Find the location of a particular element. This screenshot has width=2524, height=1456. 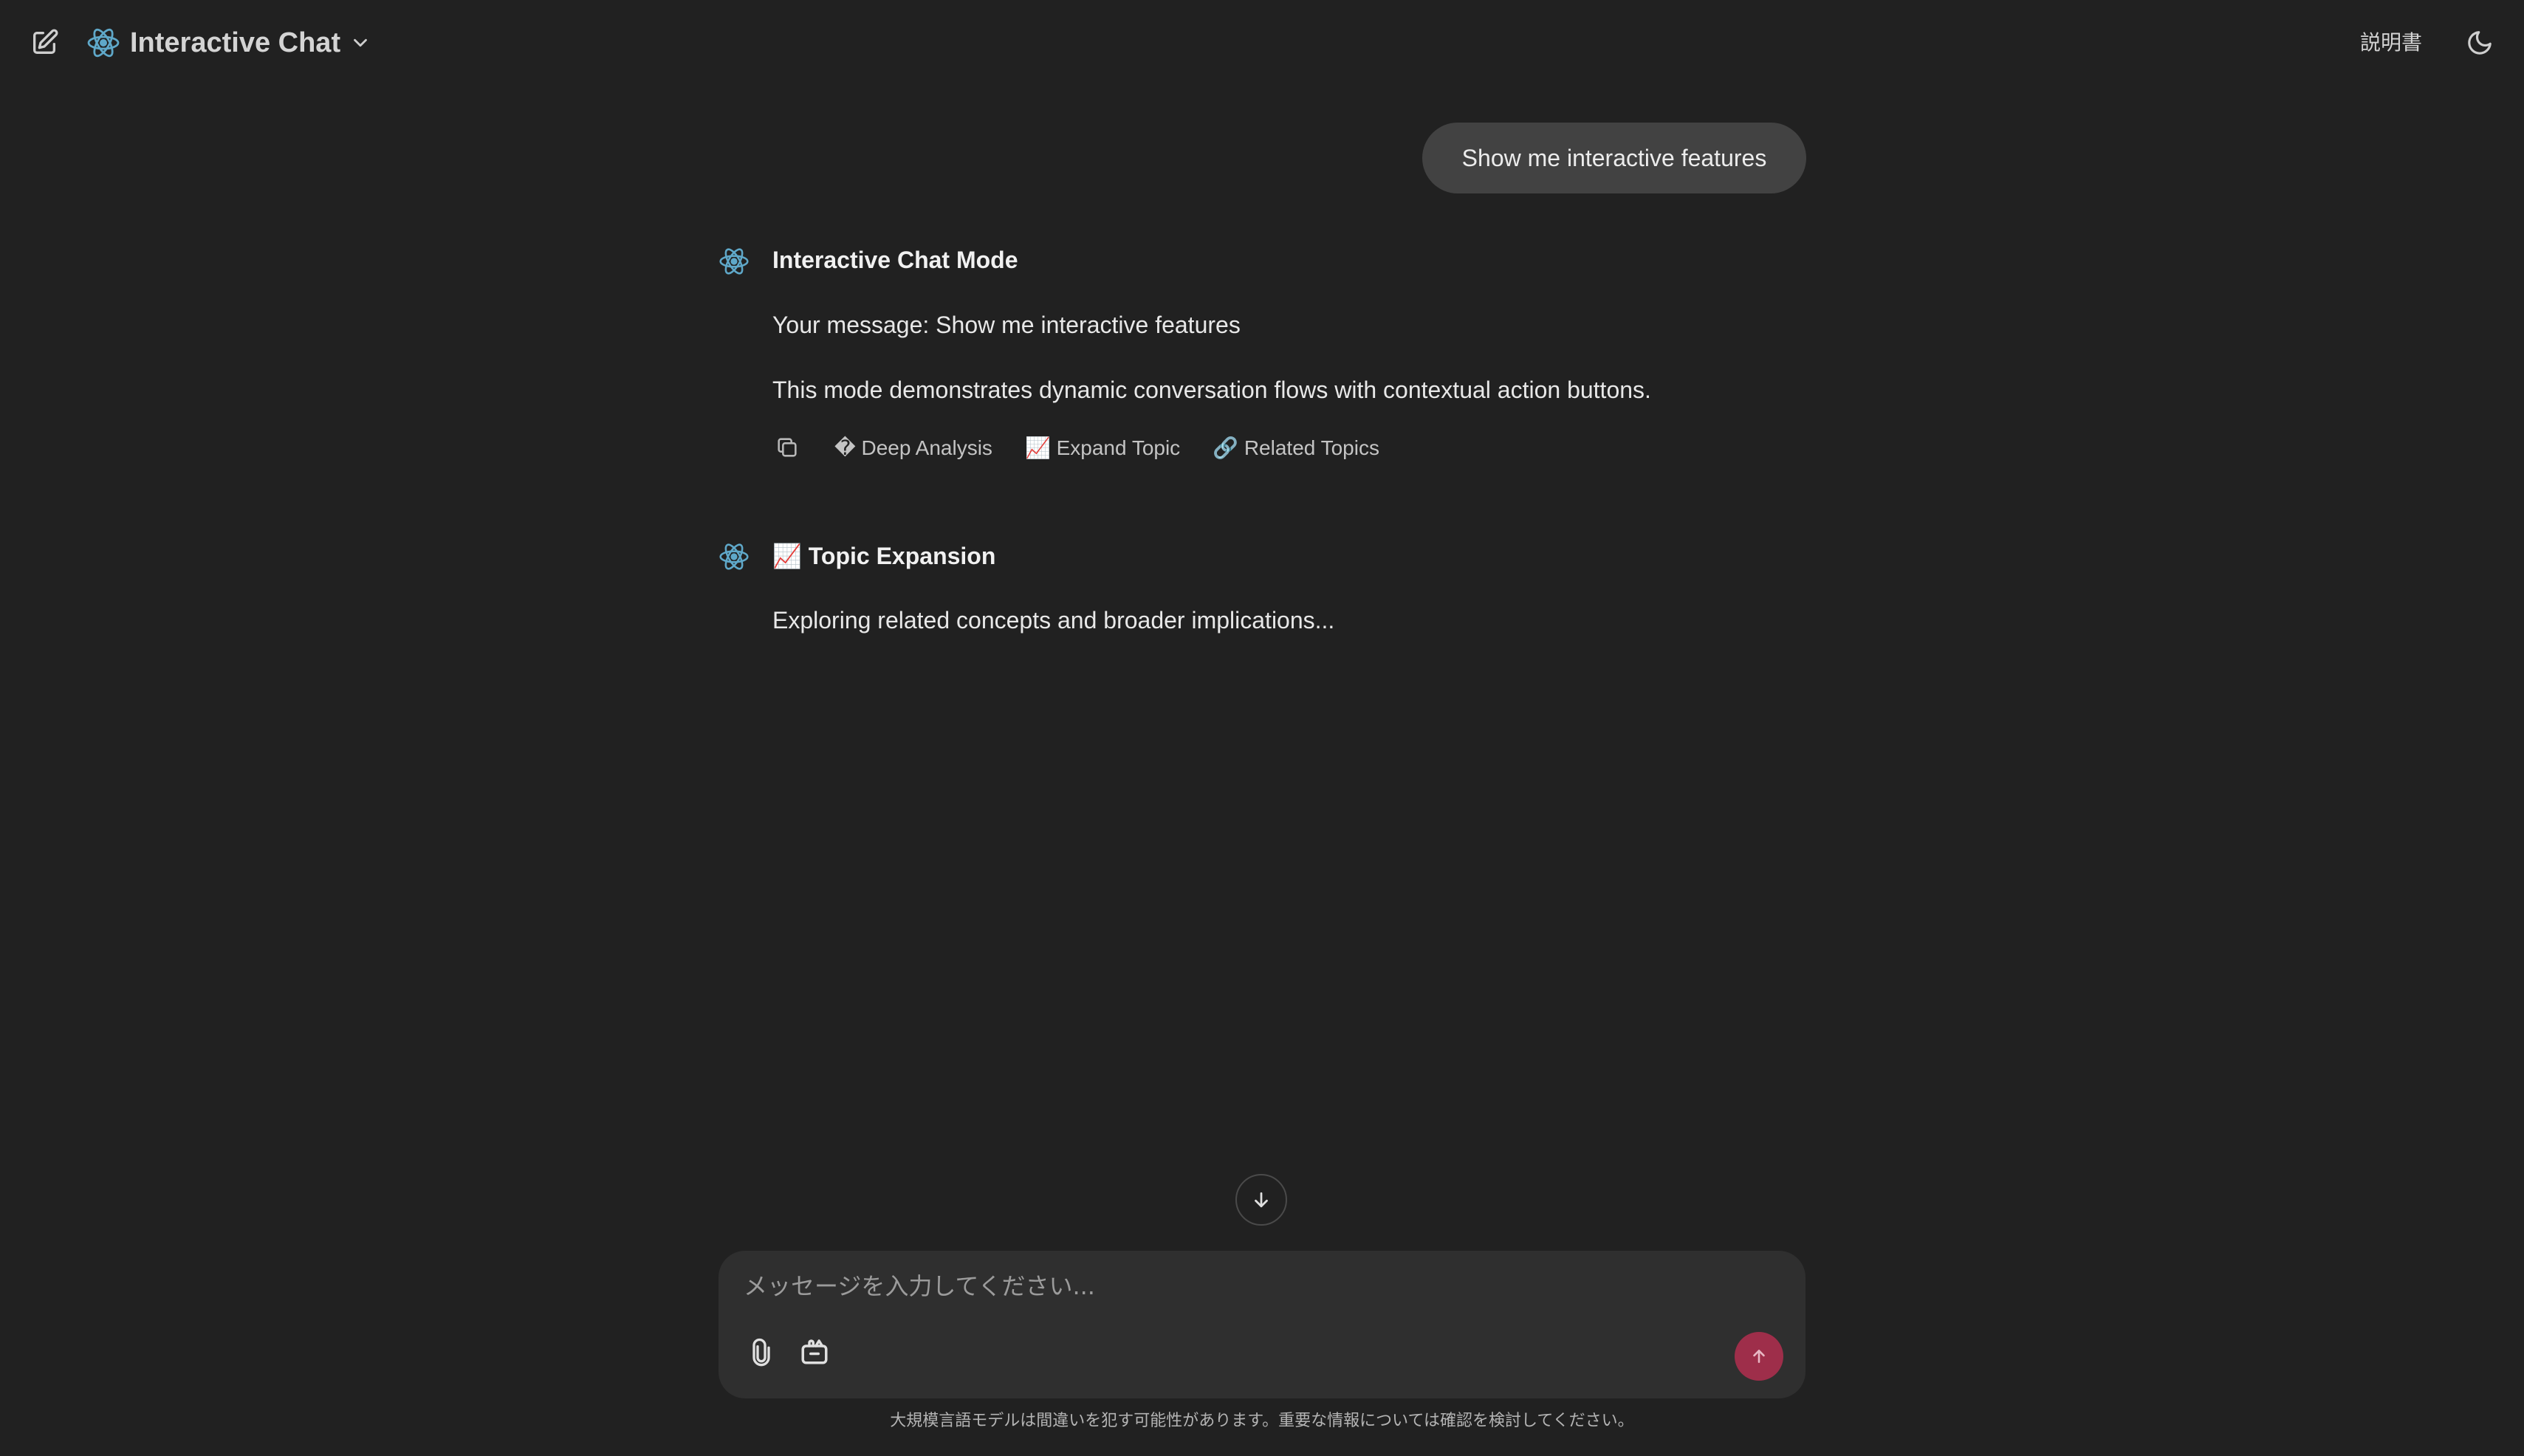

attach-file-button is located at coordinates (761, 1353).